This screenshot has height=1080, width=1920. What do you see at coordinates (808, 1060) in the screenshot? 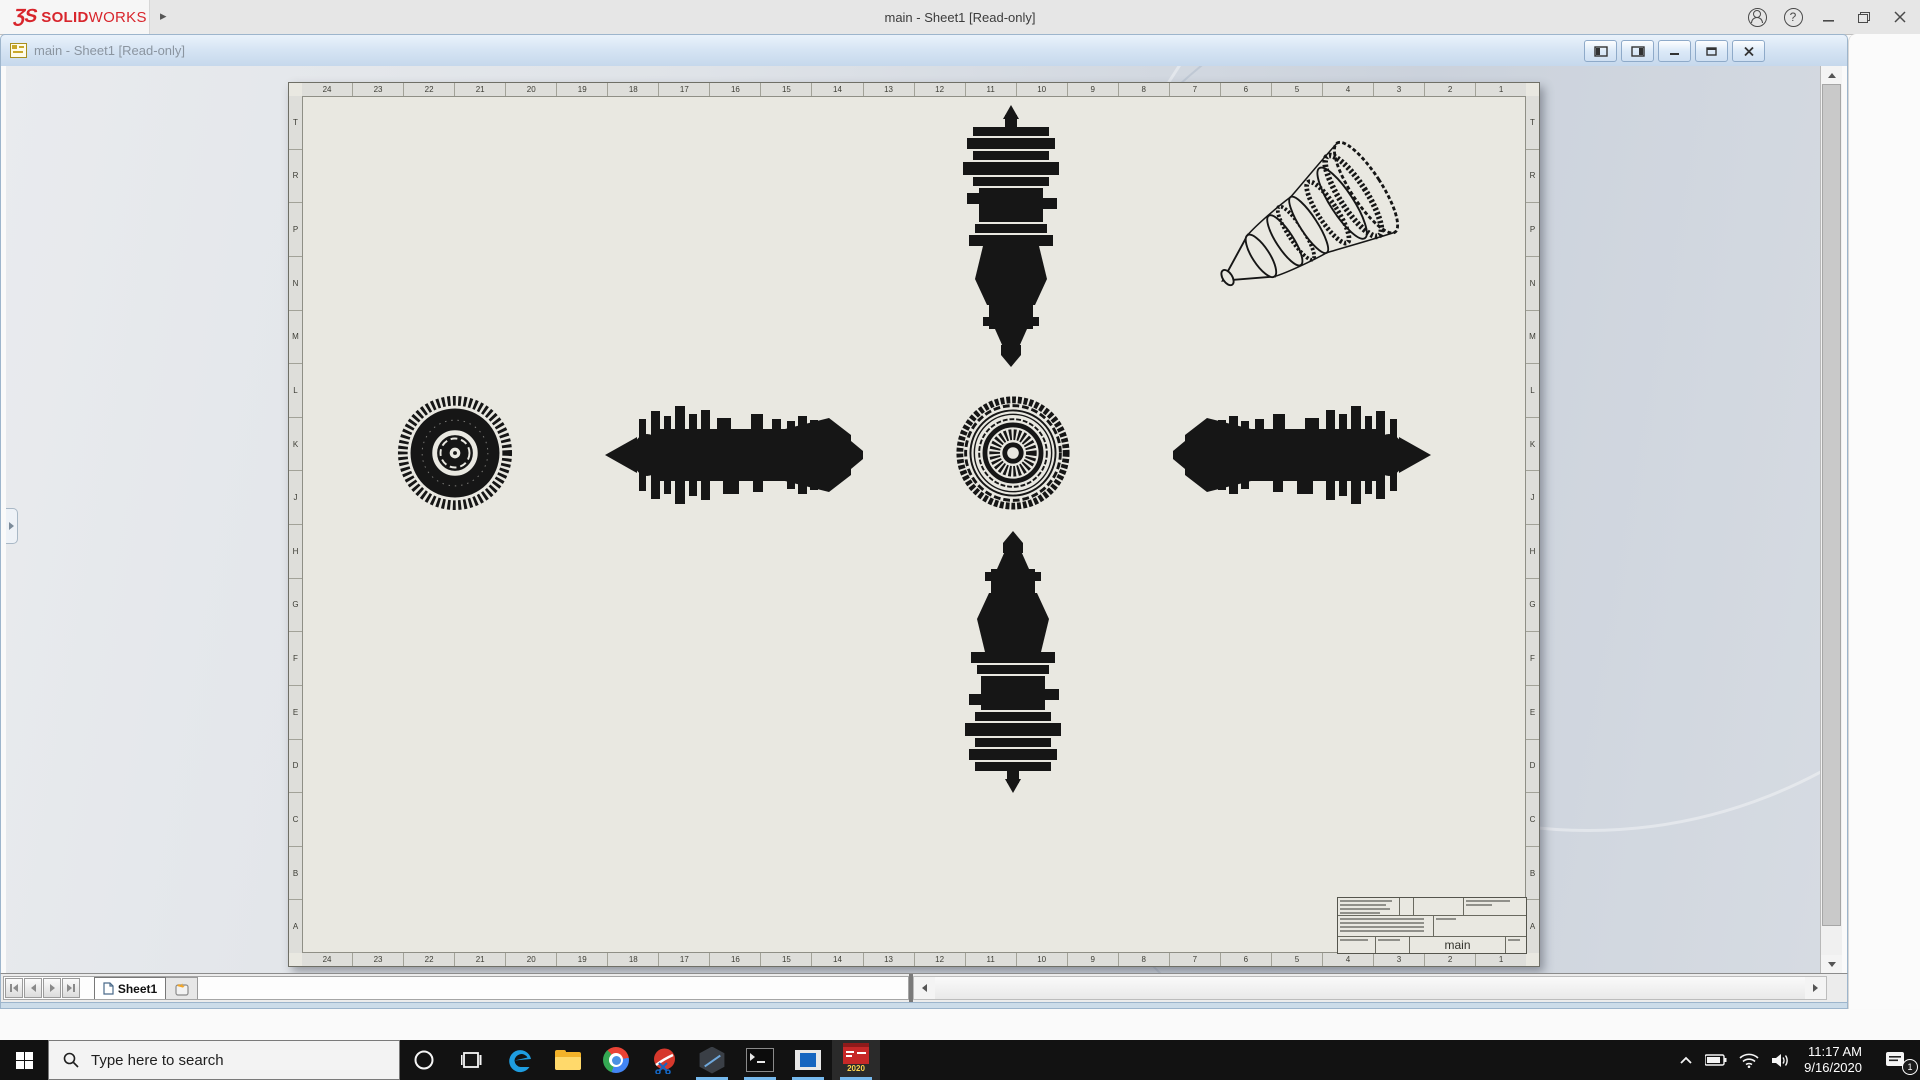
I see `taskbar-icon-remote-viewer` at bounding box center [808, 1060].